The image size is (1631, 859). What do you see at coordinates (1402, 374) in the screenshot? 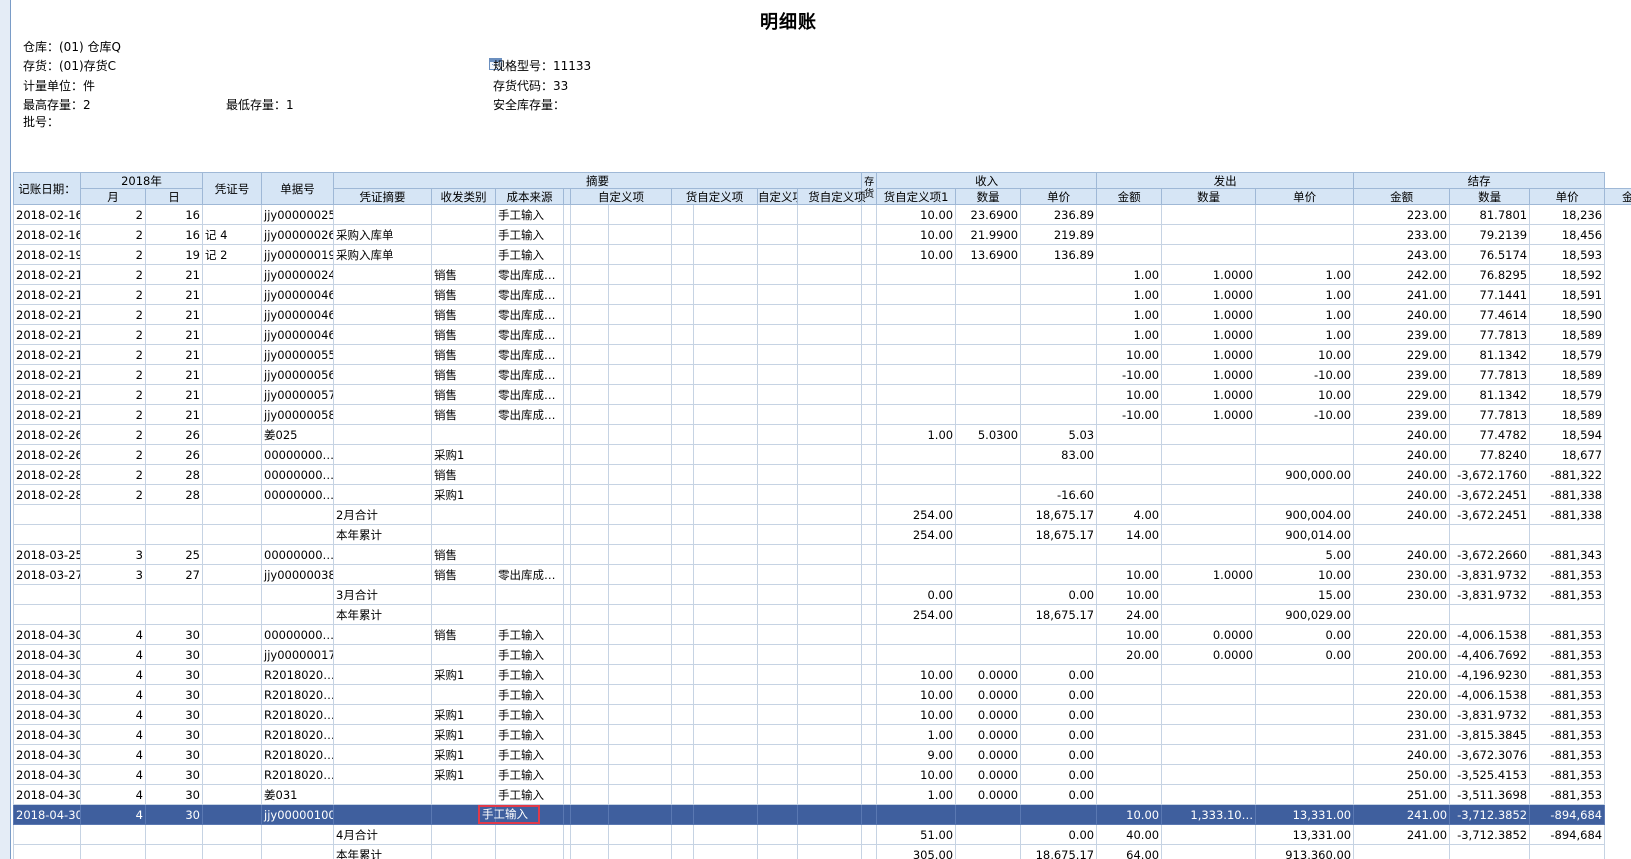
I see `cell-qty-bal: 239.00` at bounding box center [1402, 374].